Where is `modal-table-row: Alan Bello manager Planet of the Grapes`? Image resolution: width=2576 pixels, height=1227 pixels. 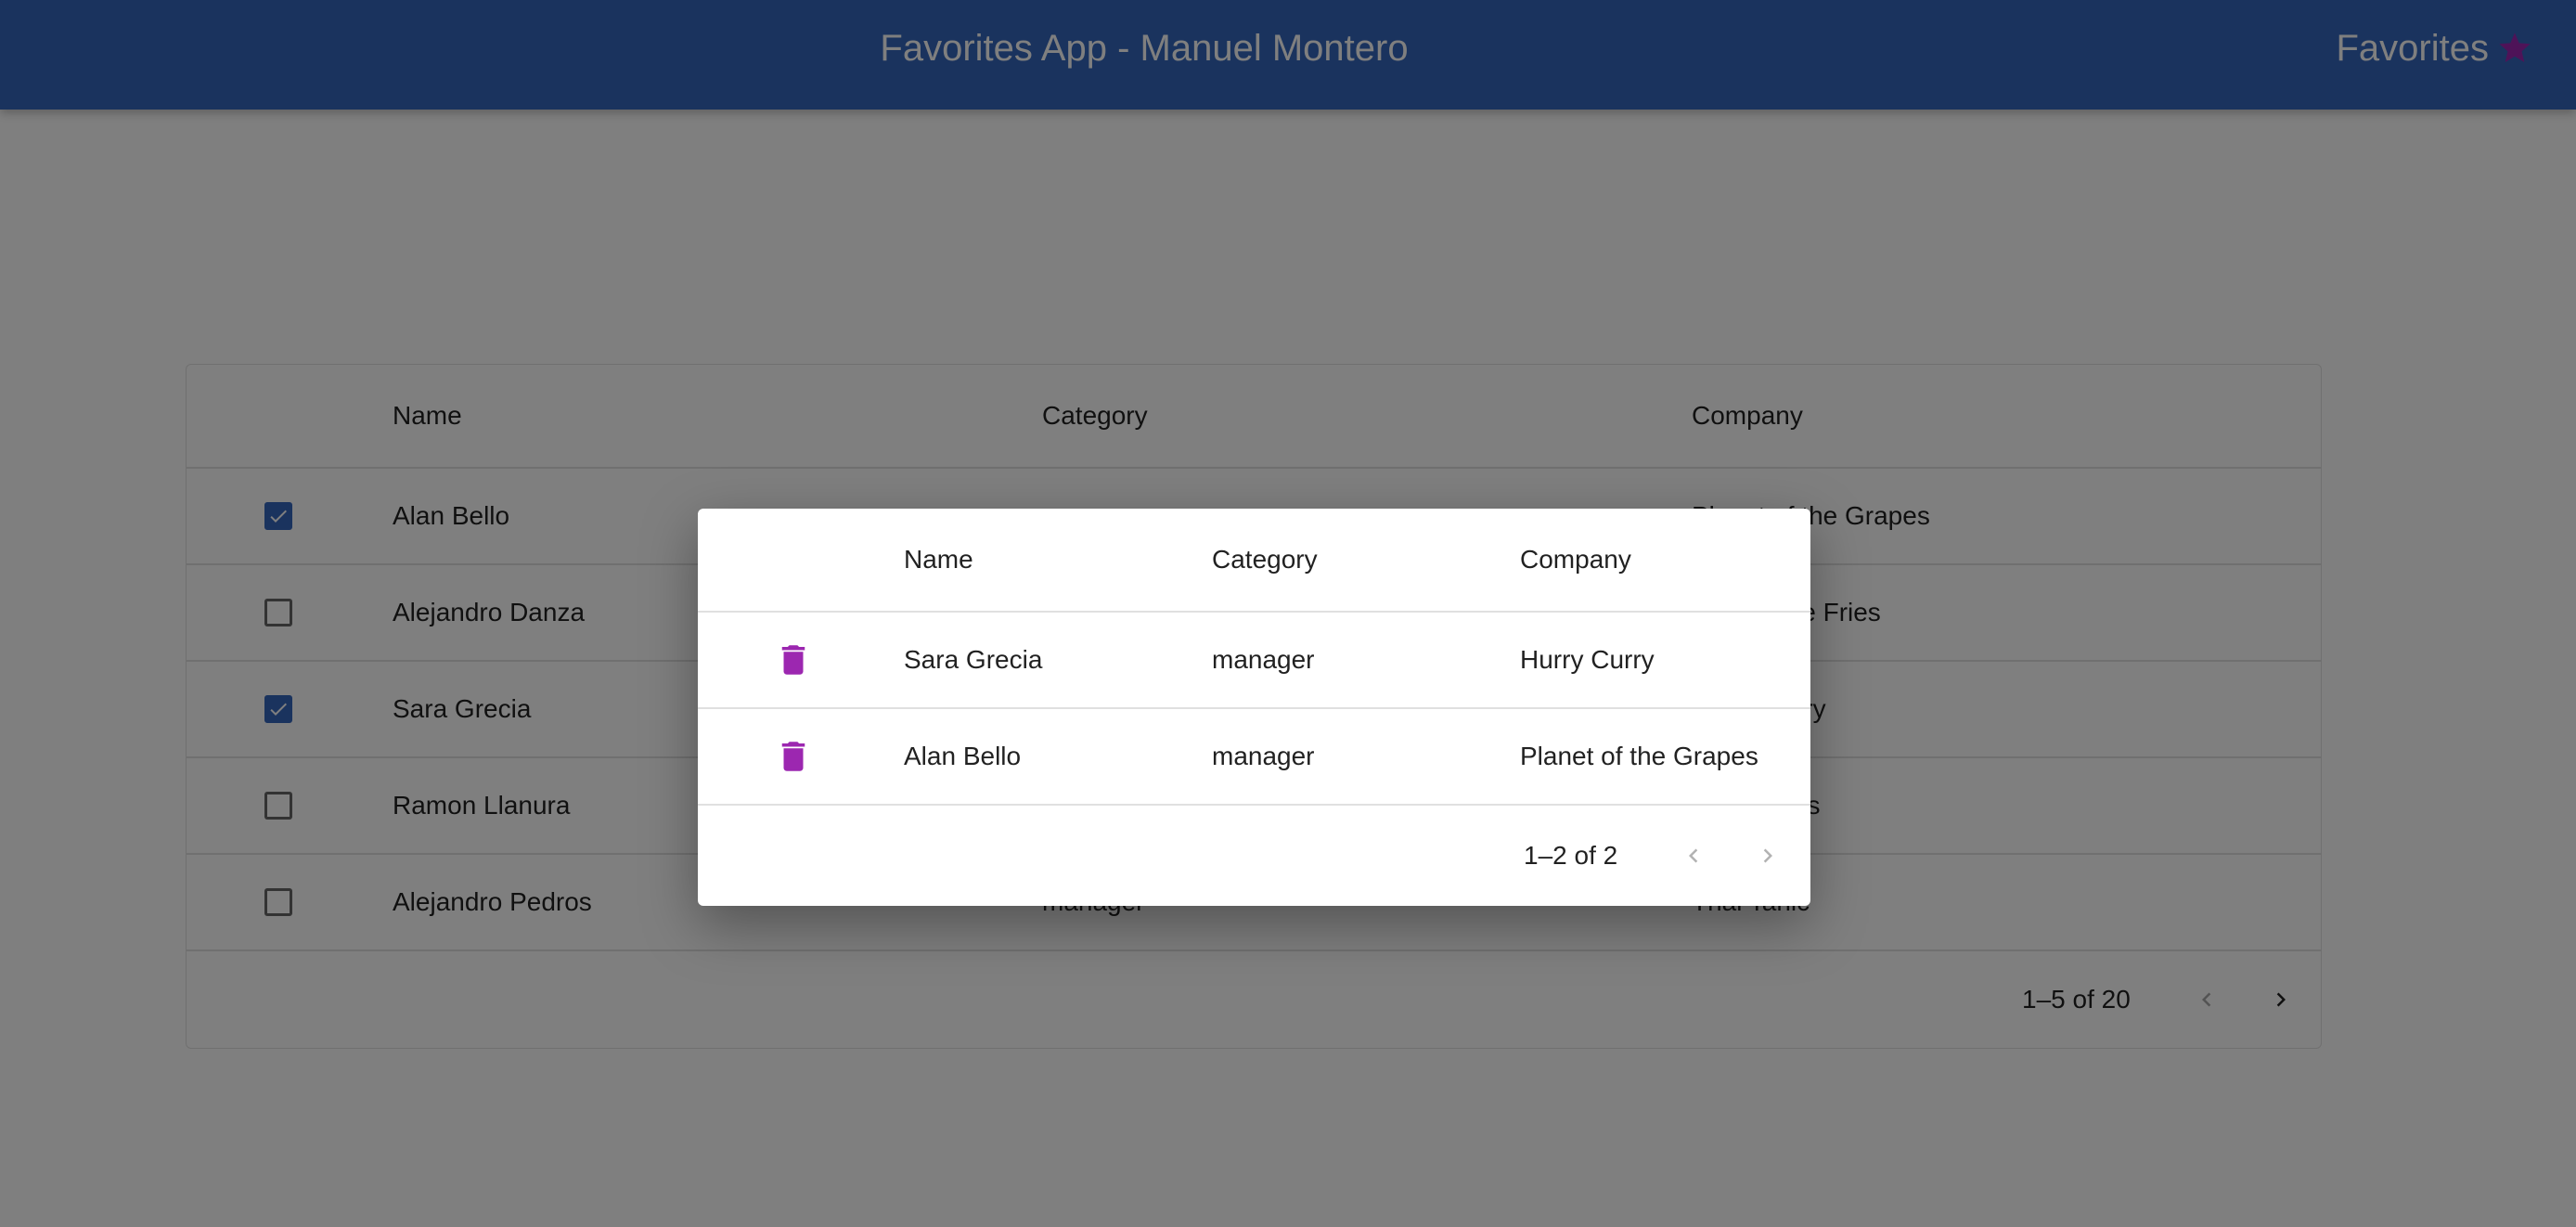 modal-table-row: Alan Bello manager Planet of the Grapes is located at coordinates (1254, 757).